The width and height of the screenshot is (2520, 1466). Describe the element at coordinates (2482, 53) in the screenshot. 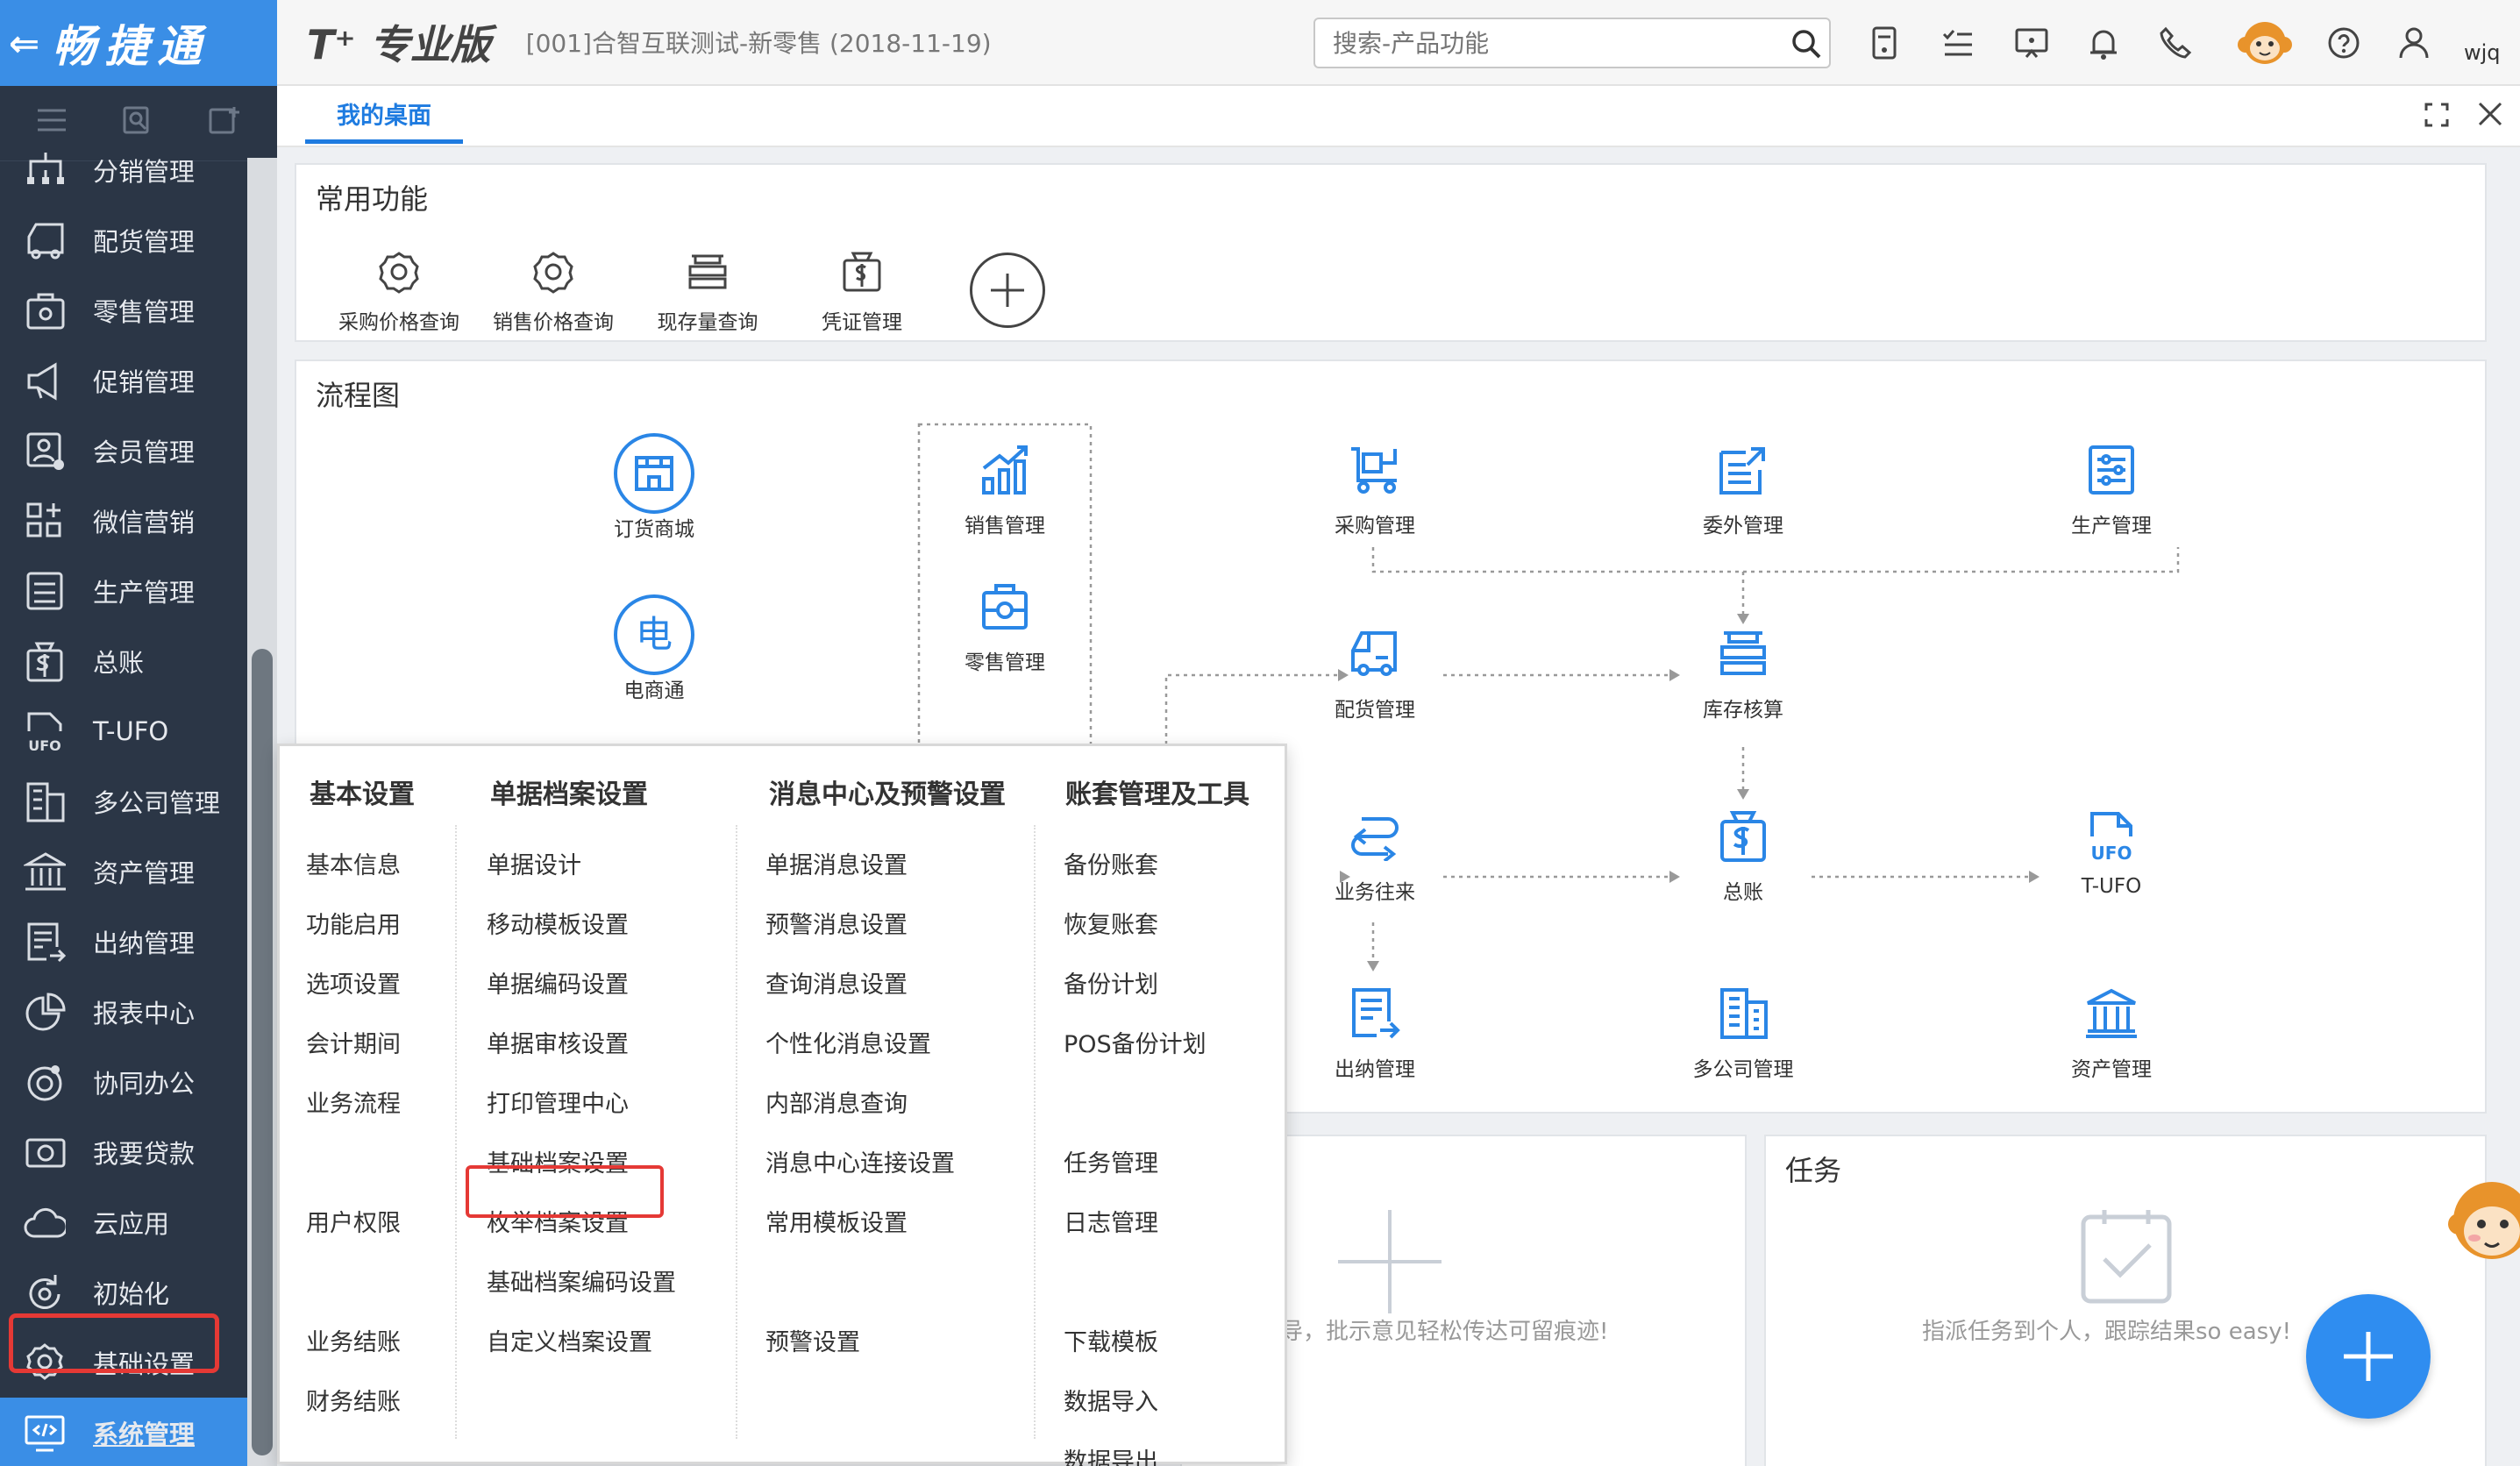

I see `user-name: wjq` at that location.